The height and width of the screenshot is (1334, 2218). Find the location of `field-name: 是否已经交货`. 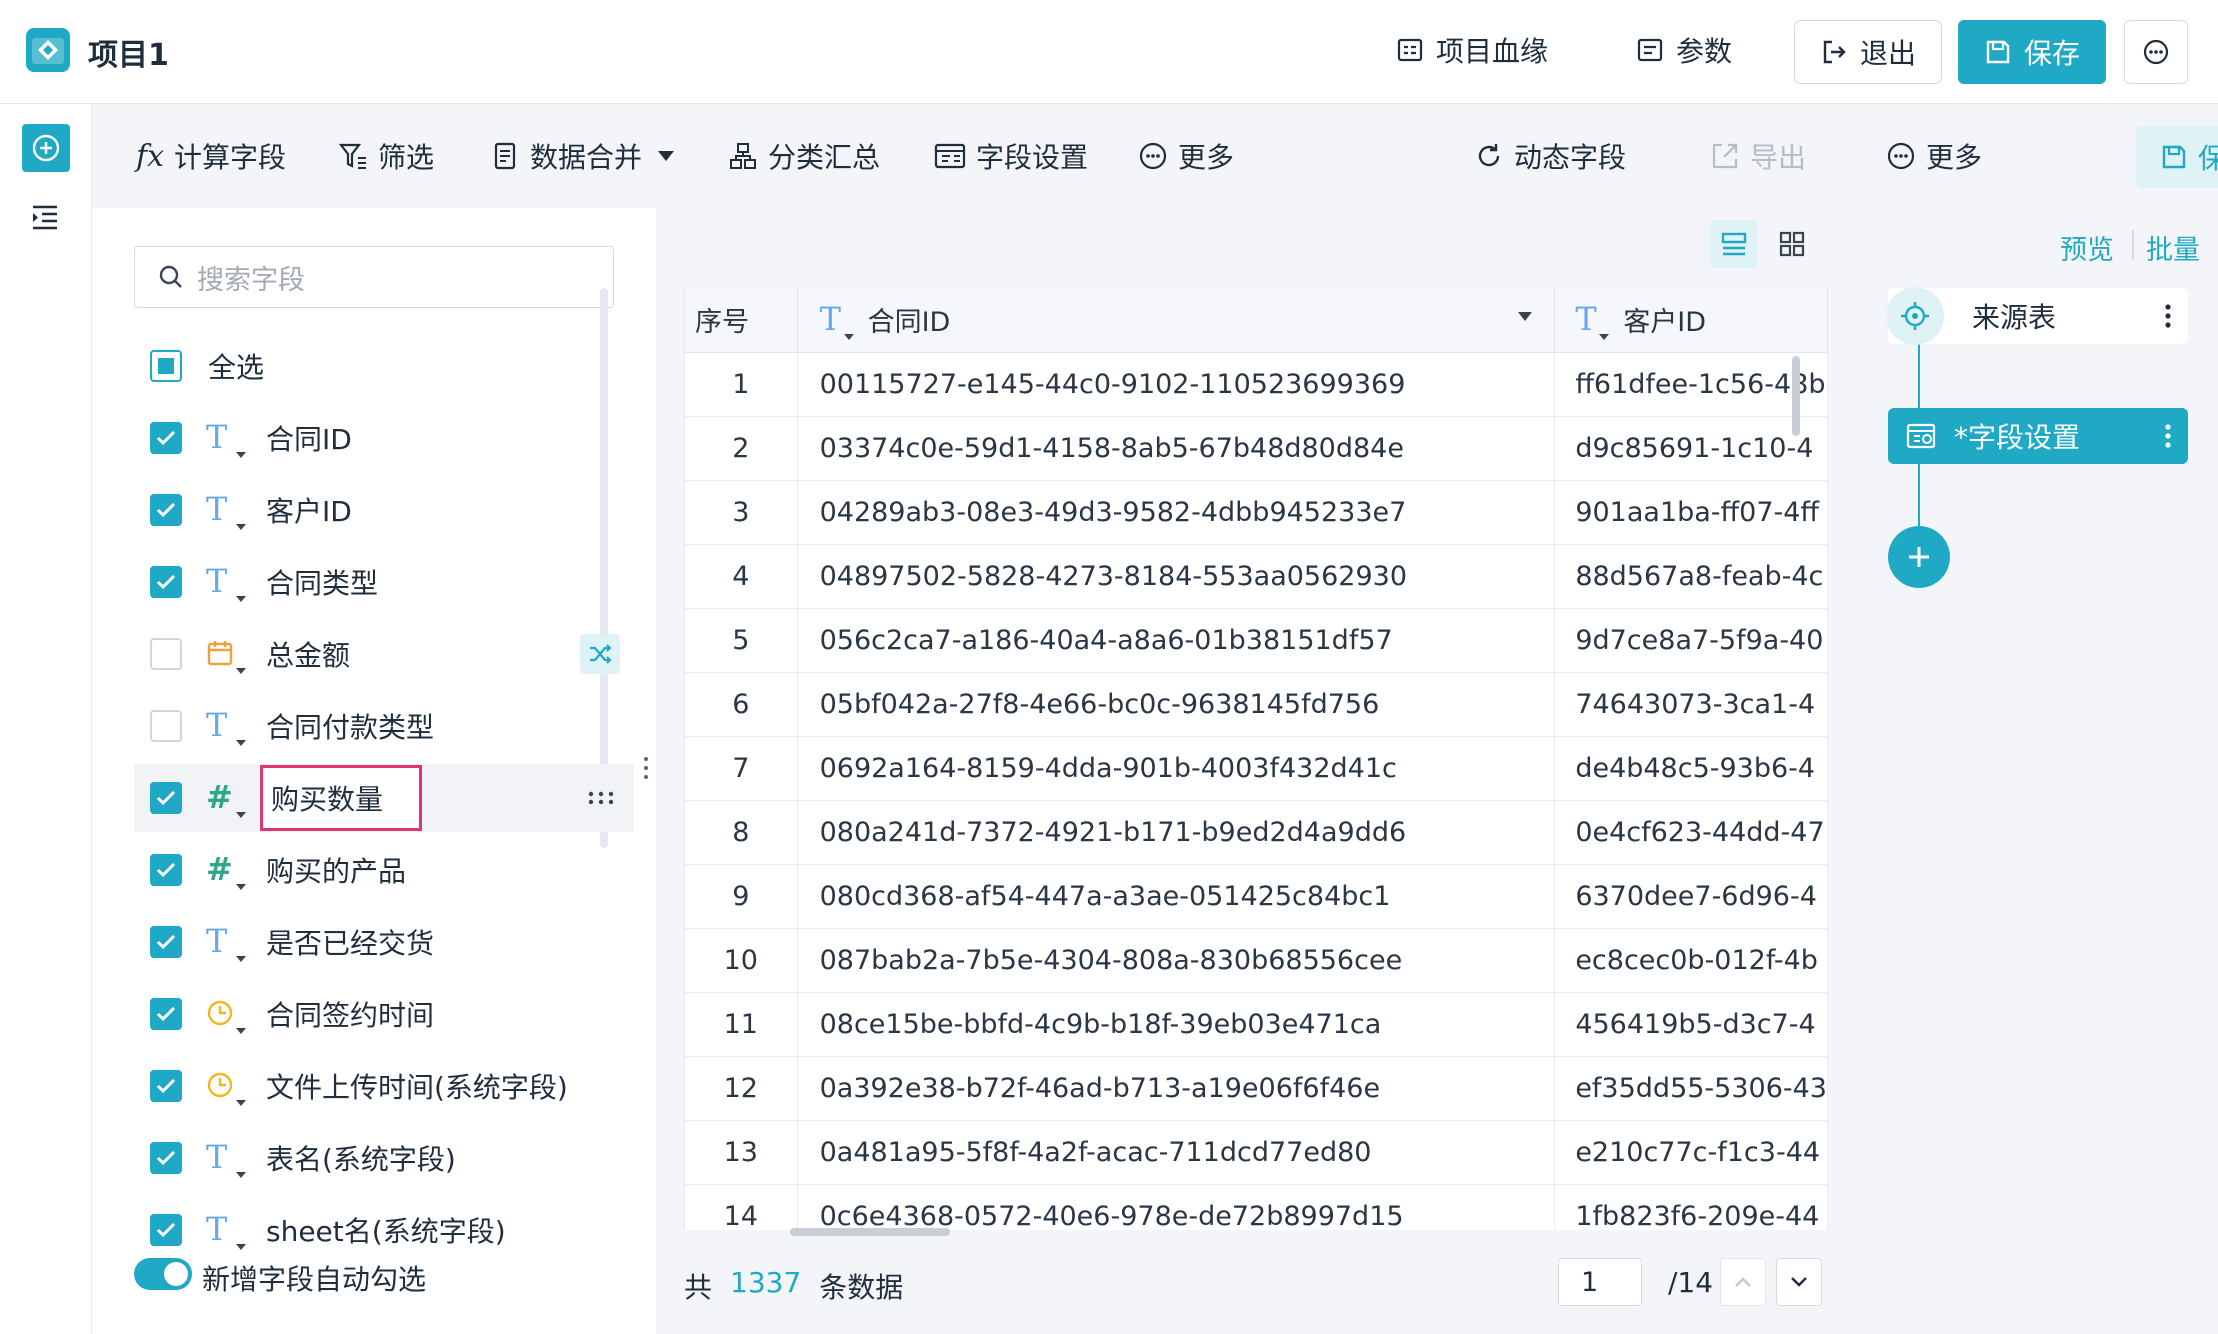

field-name: 是否已经交货 is located at coordinates (350, 943).